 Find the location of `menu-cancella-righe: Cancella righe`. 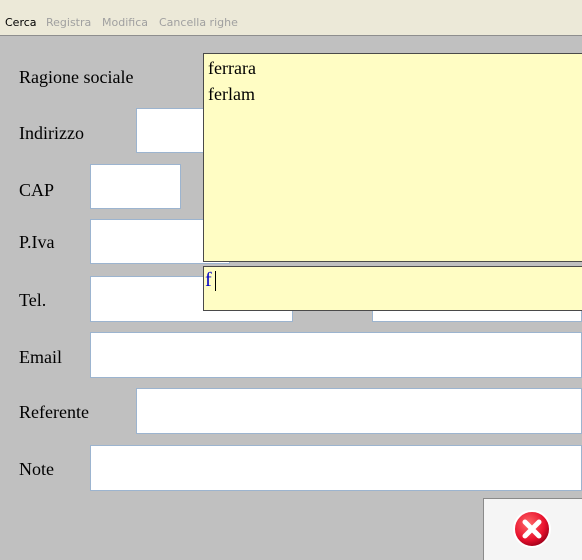

menu-cancella-righe: Cancella righe is located at coordinates (198, 22).